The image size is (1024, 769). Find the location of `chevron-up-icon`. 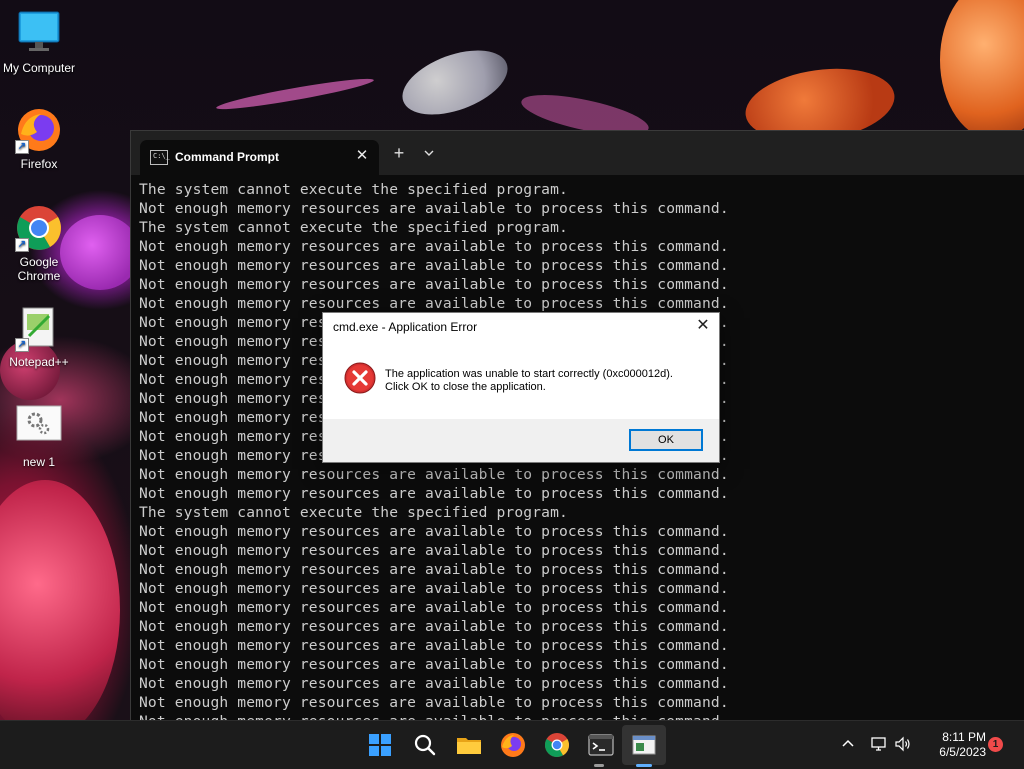

chevron-up-icon is located at coordinates (848, 743).